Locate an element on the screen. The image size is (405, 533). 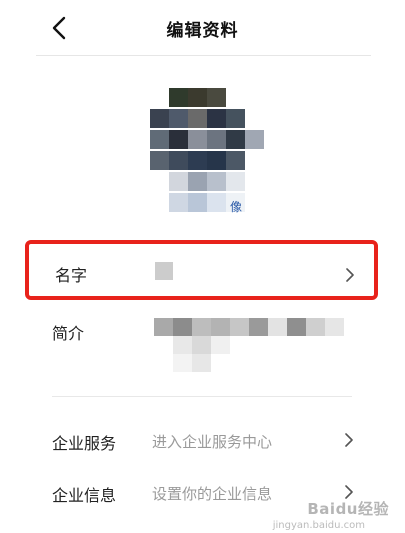
name-label: 名字 is located at coordinates (71, 275).